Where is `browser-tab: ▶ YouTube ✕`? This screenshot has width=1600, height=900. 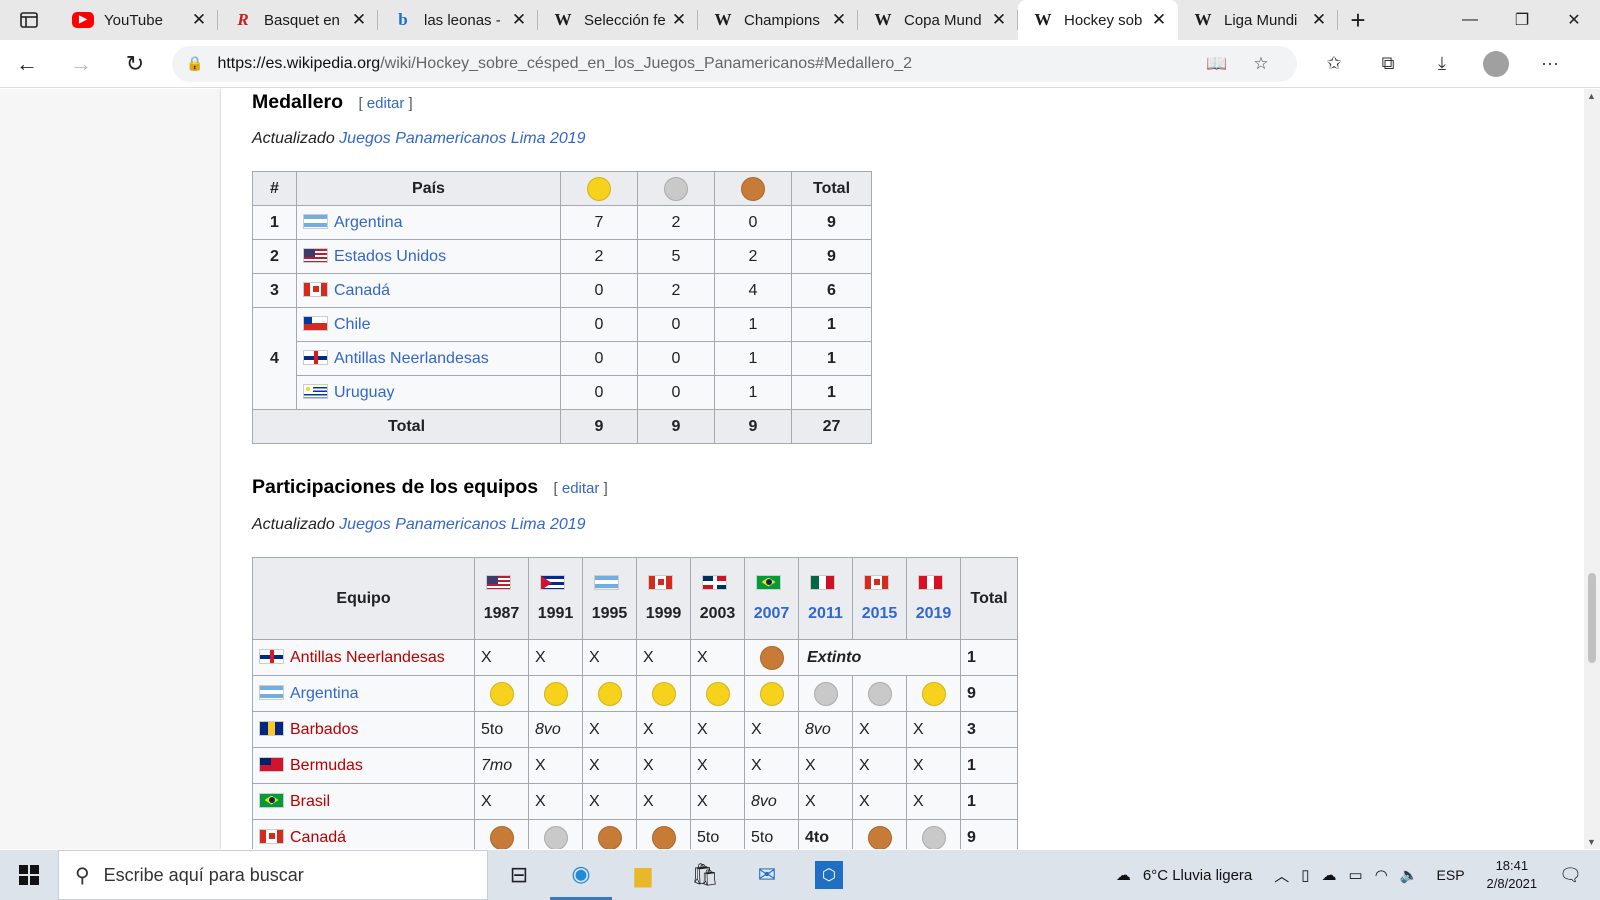 browser-tab: ▶ YouTube ✕ is located at coordinates (138, 20).